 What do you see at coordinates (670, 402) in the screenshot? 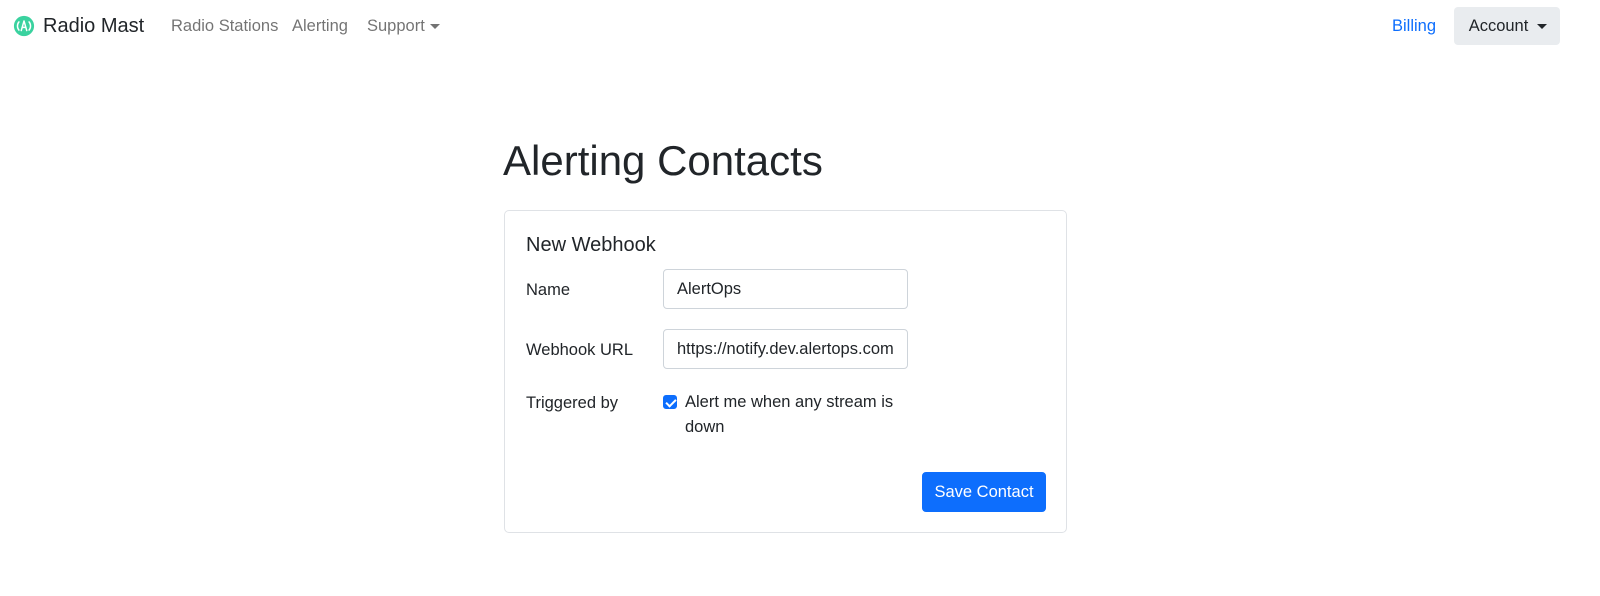
I see `stream-down-checkbox` at bounding box center [670, 402].